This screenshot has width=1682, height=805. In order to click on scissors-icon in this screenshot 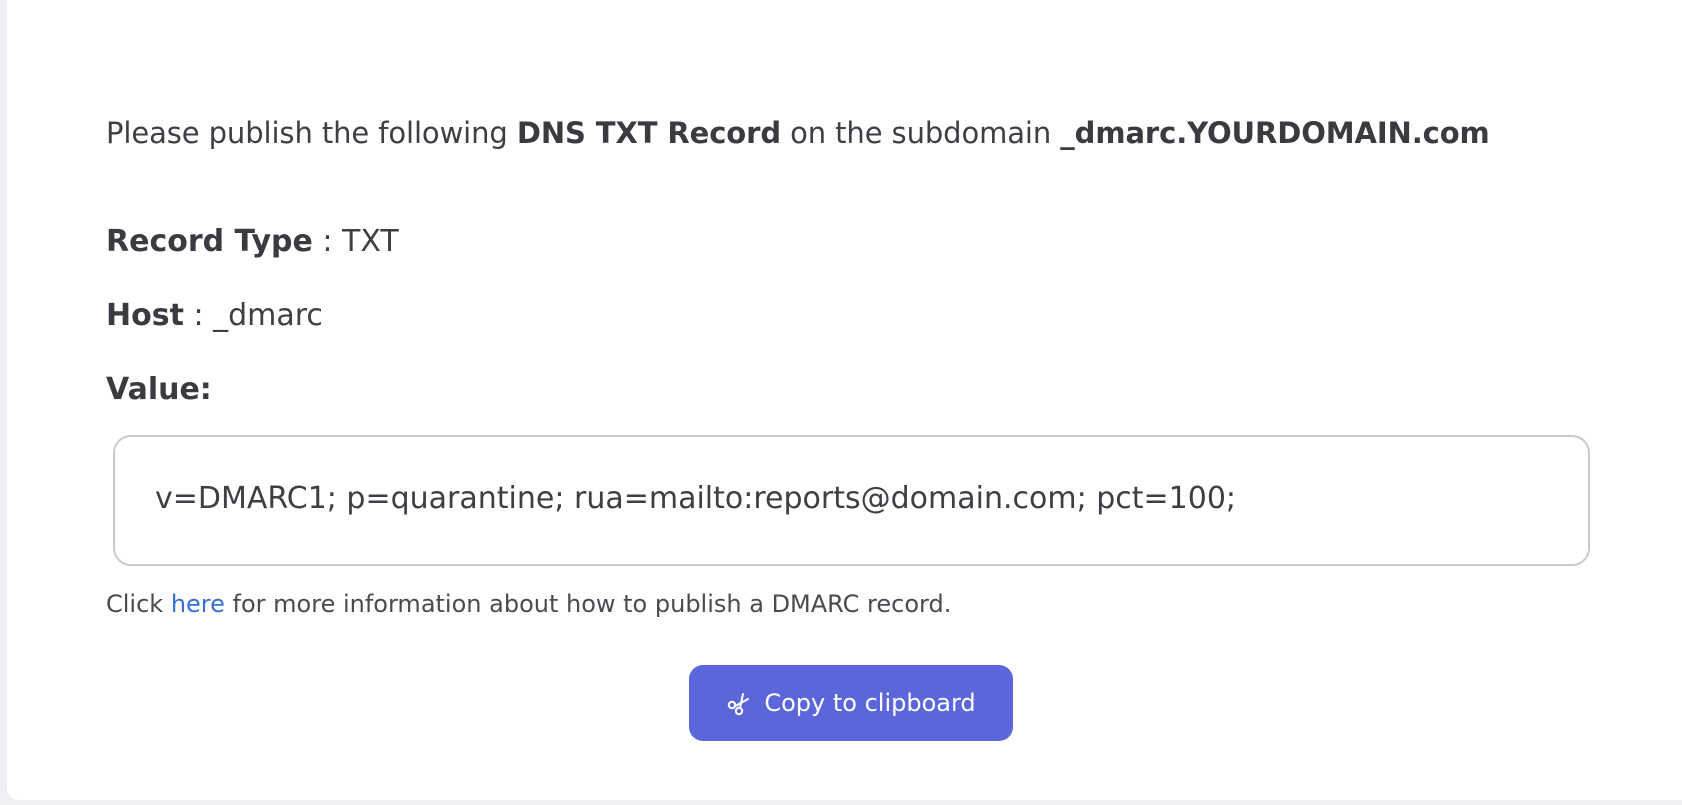, I will do `click(739, 703)`.